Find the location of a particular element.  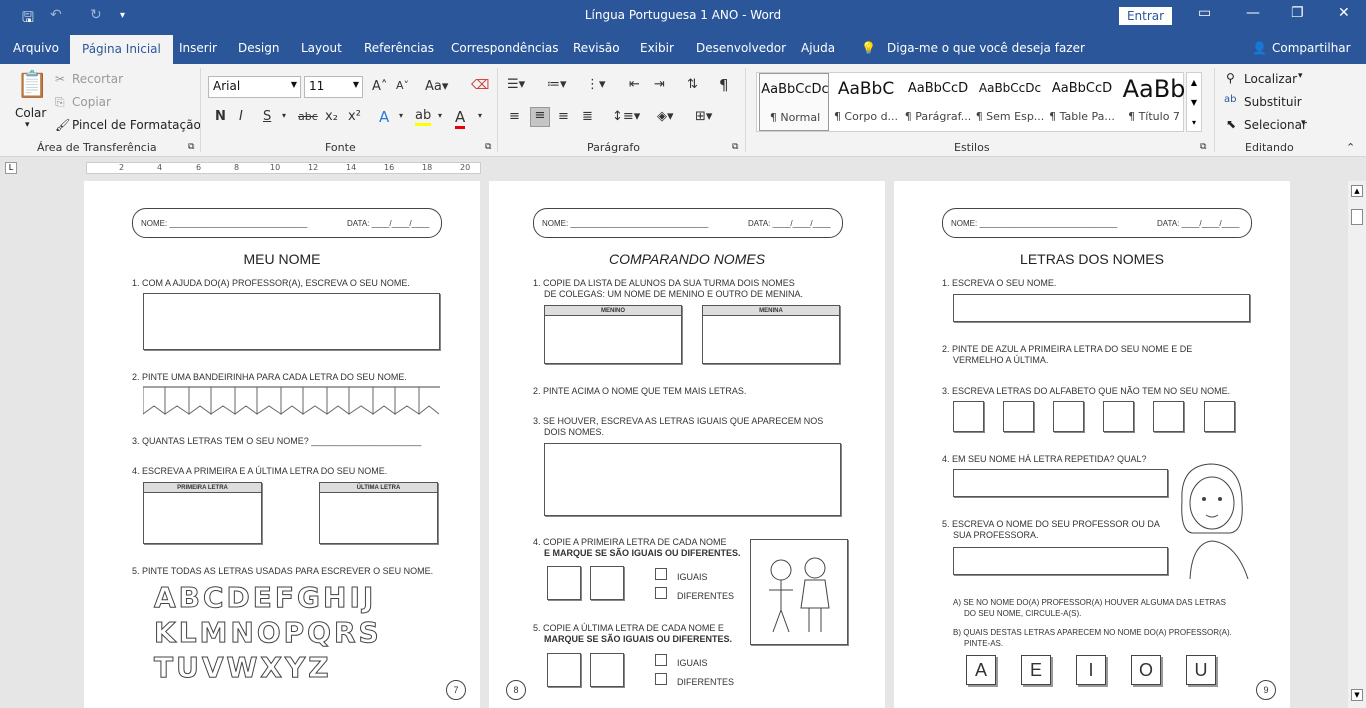

copy-icon: ⎘ is located at coordinates (60, 102).